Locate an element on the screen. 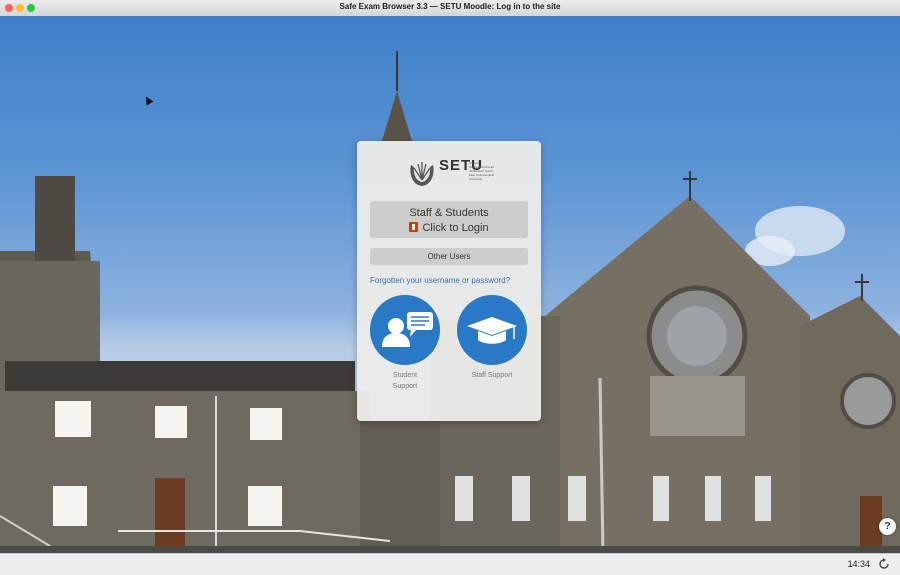 The width and height of the screenshot is (900, 575). login-button-line2: Click to Login is located at coordinates (449, 228).